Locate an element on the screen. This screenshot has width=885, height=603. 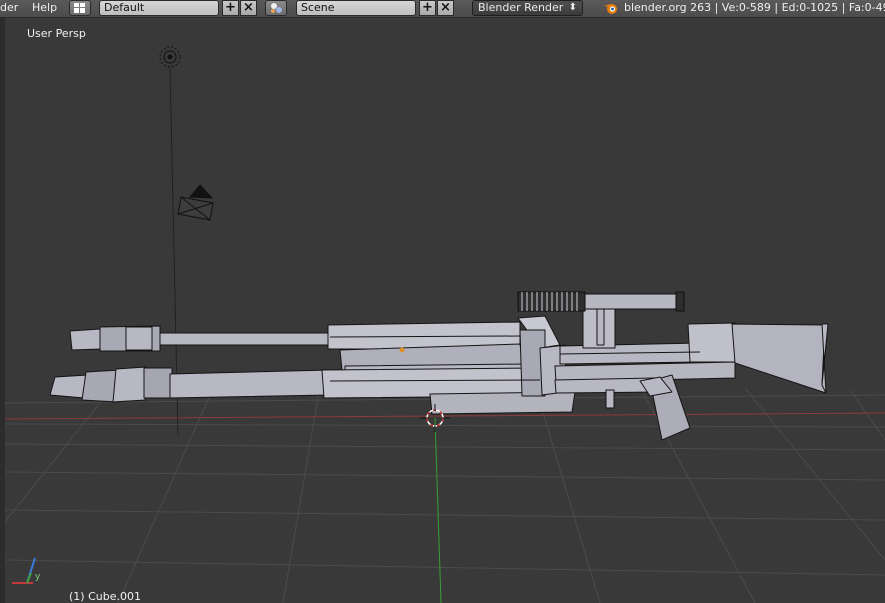
camera-object is located at coordinates (195, 202).